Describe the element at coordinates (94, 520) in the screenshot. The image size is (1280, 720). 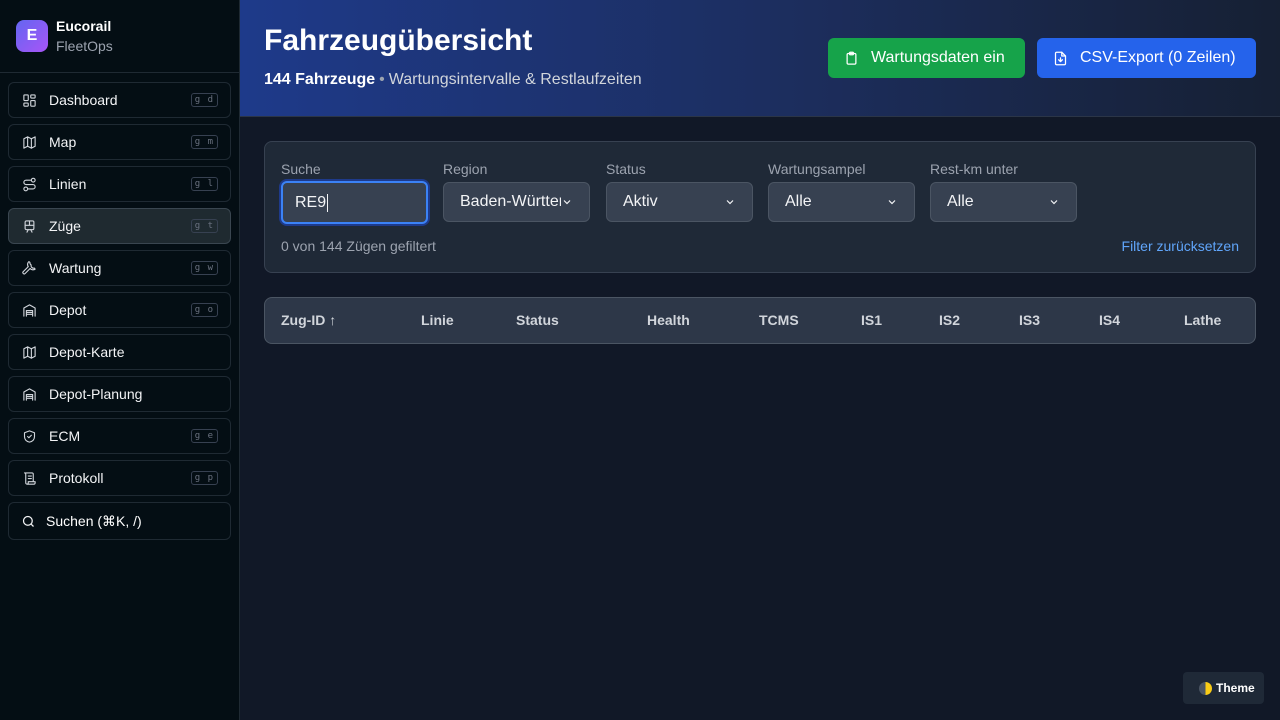
I see `command-search-label: Suchen (⌘K, /)` at that location.